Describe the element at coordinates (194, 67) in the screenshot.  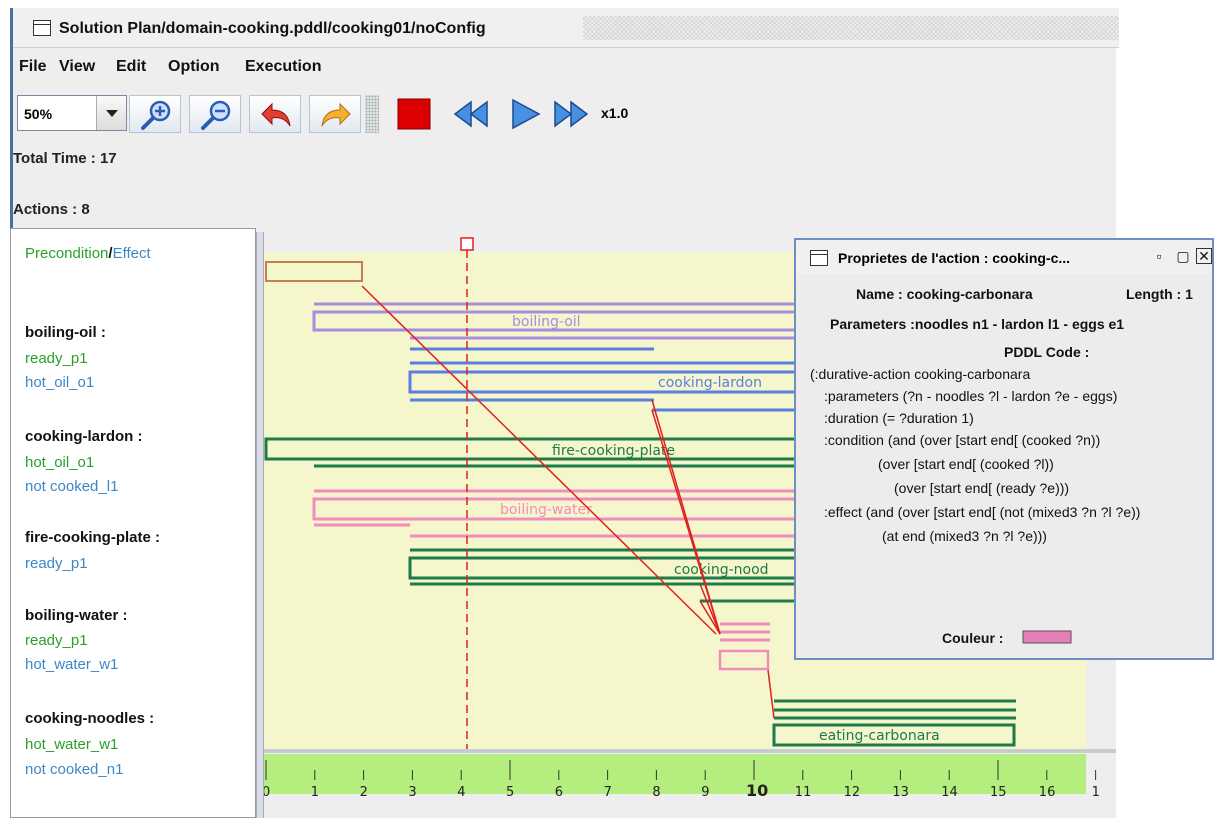
I see `menu-option: Option` at that location.